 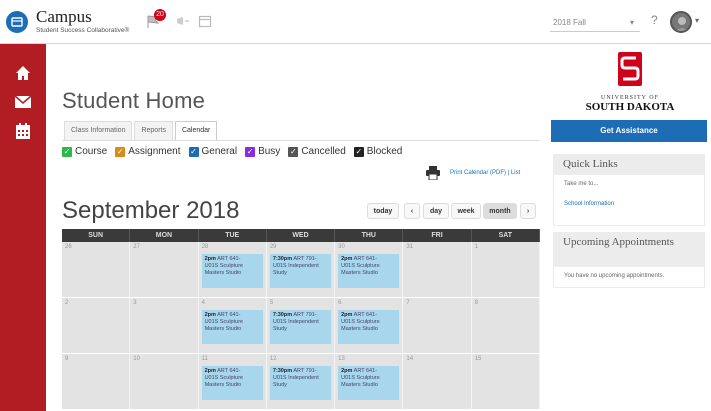 What do you see at coordinates (383, 211) in the screenshot?
I see `today-button: today` at bounding box center [383, 211].